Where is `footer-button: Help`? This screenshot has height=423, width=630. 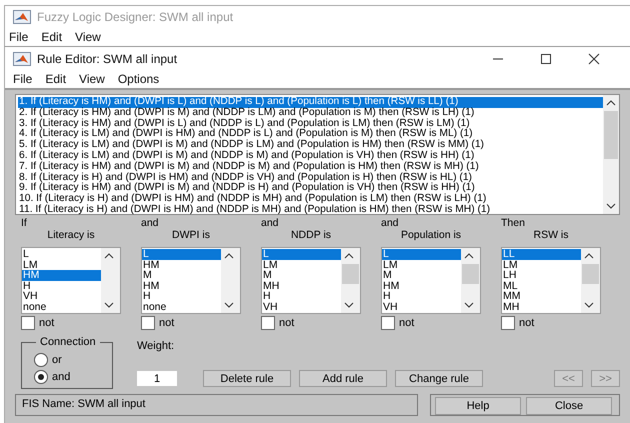
footer-button: Help is located at coordinates (478, 406).